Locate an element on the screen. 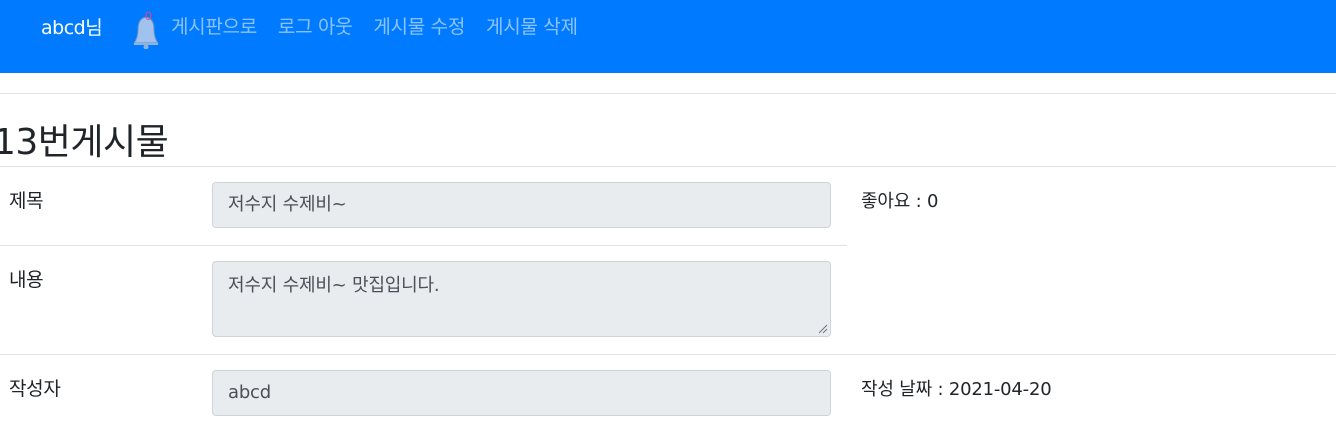  nav-links: 게시판으로 로그 아웃 게시물 수정 게시물 삭제 is located at coordinates (385, 25).